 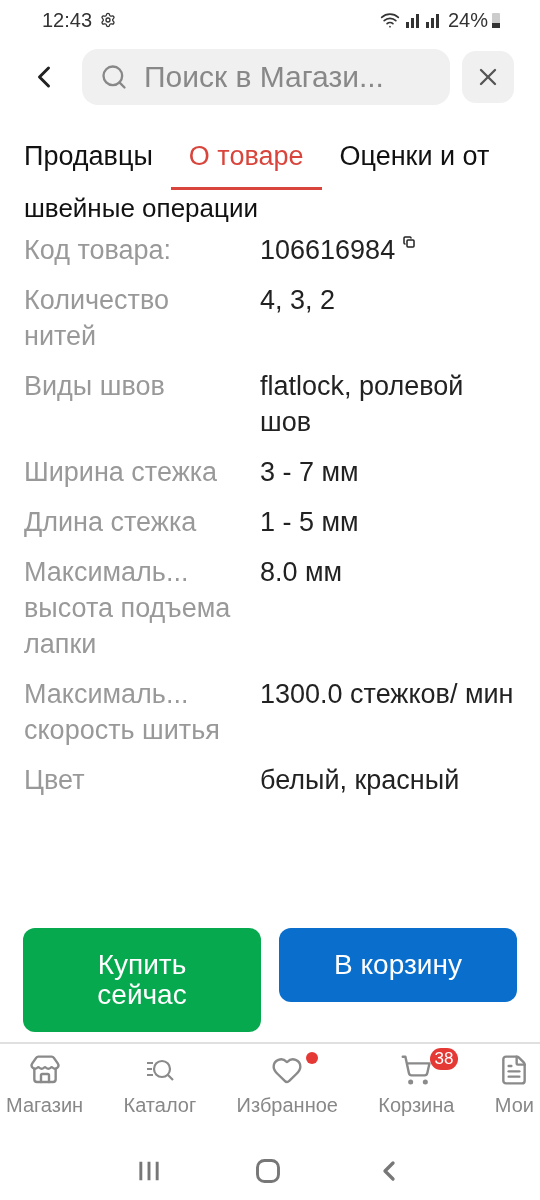 What do you see at coordinates (246, 163) in the screenshot?
I see `tab: О товаре` at bounding box center [246, 163].